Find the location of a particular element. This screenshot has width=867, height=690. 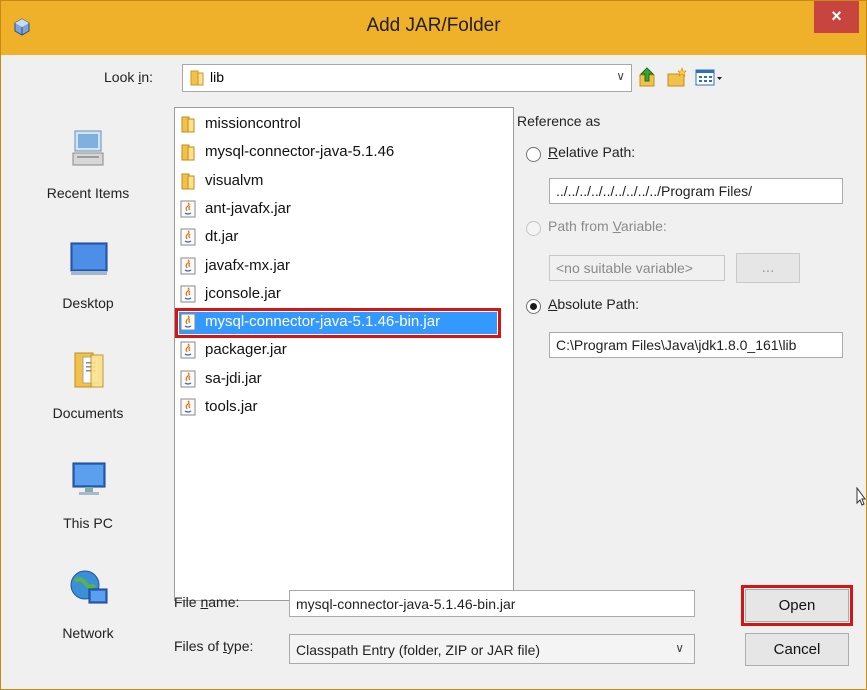

absolute-path-field: C:\Program Files\Java\jdk1.8.0_161\lib is located at coordinates (696, 345).